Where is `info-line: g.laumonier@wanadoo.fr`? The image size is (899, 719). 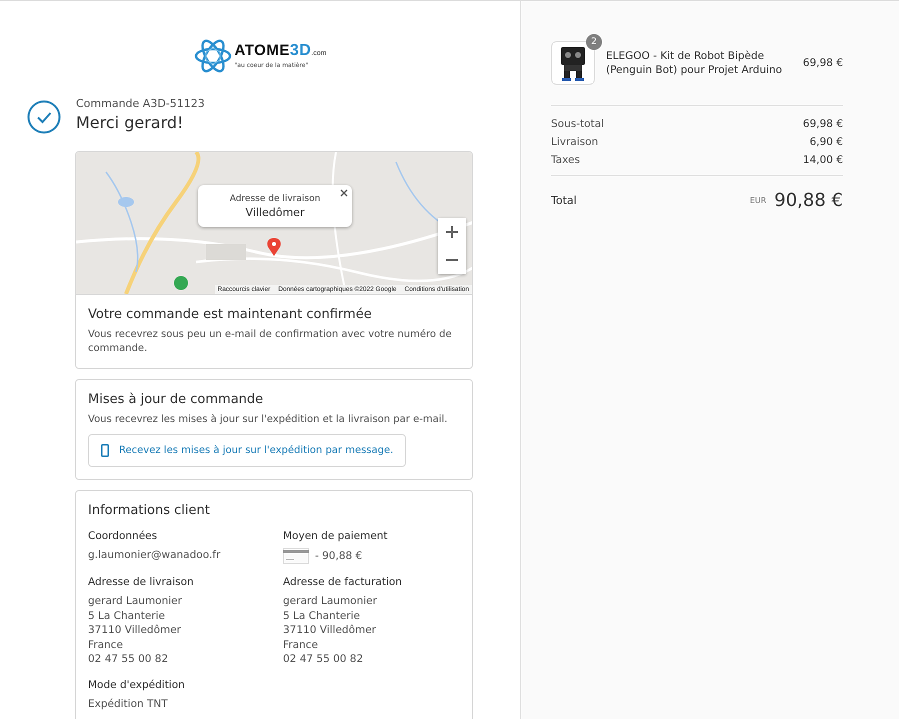
info-line: g.laumonier@wanadoo.fr is located at coordinates (155, 555).